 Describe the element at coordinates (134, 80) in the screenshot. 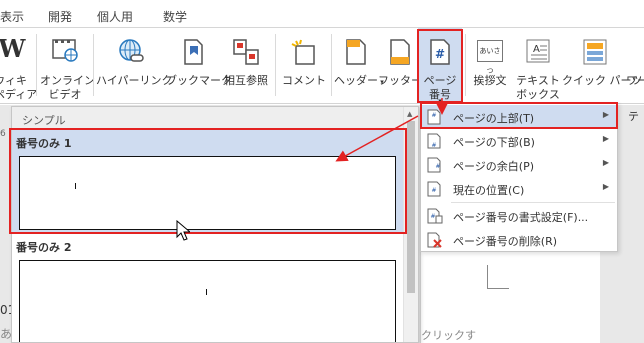

I see `hyperlink-label: ハイパーリンク` at that location.